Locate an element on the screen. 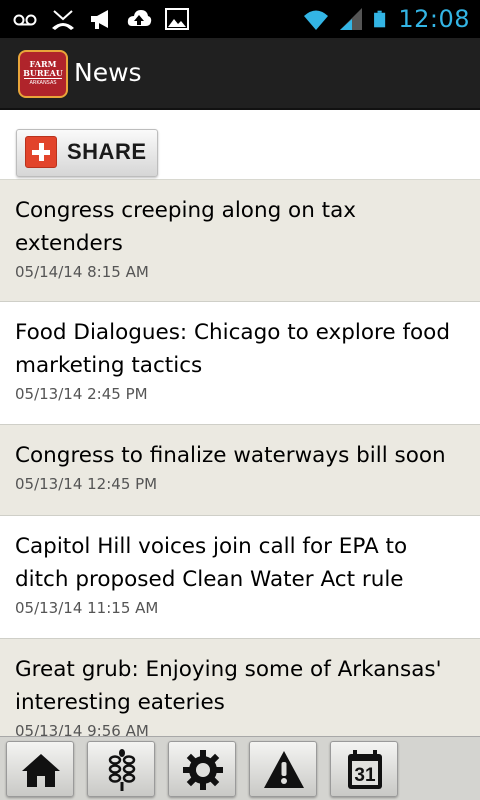 The image size is (480, 800). news-title: Congress to finalize waterways bill soon is located at coordinates (230, 455).